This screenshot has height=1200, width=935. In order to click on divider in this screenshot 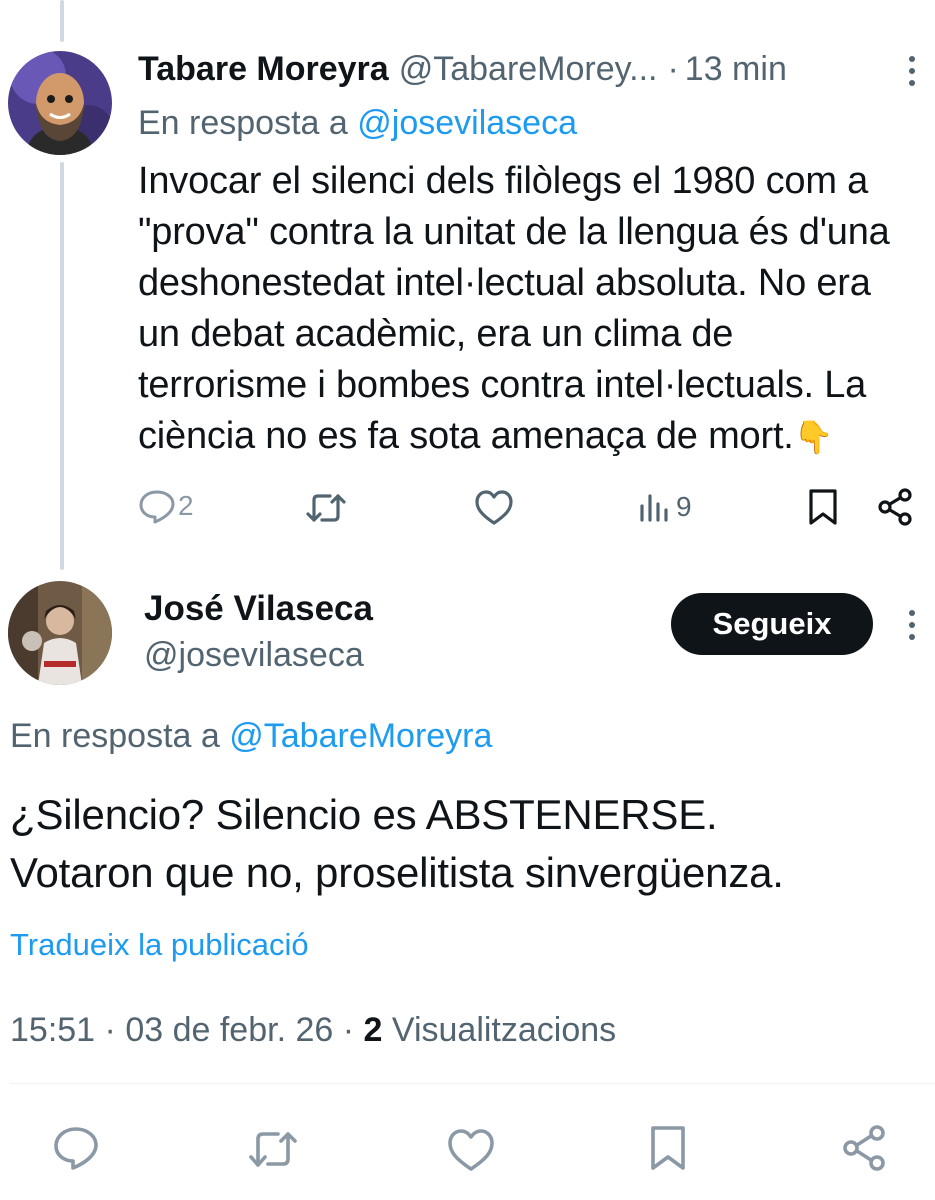, I will do `click(472, 1083)`.